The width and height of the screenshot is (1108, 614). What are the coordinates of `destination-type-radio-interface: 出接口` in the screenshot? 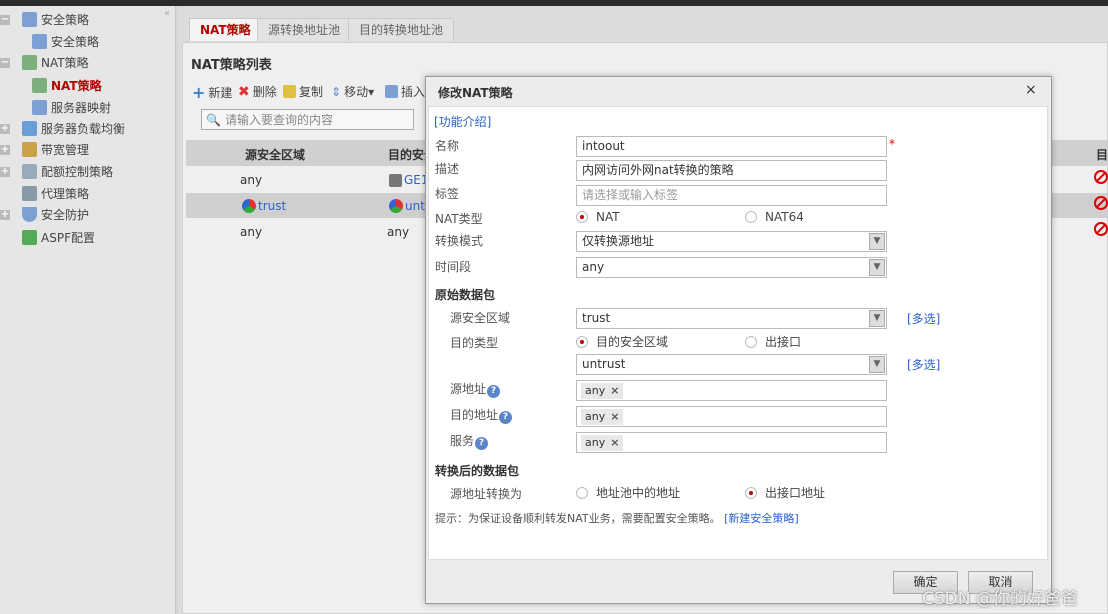 It's located at (773, 341).